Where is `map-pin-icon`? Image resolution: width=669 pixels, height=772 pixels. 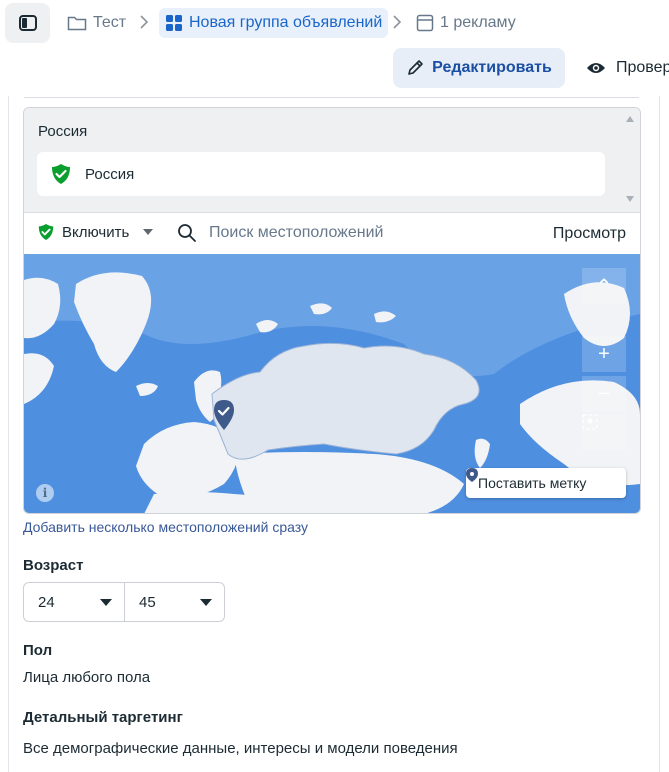
map-pin-icon is located at coordinates (472, 475).